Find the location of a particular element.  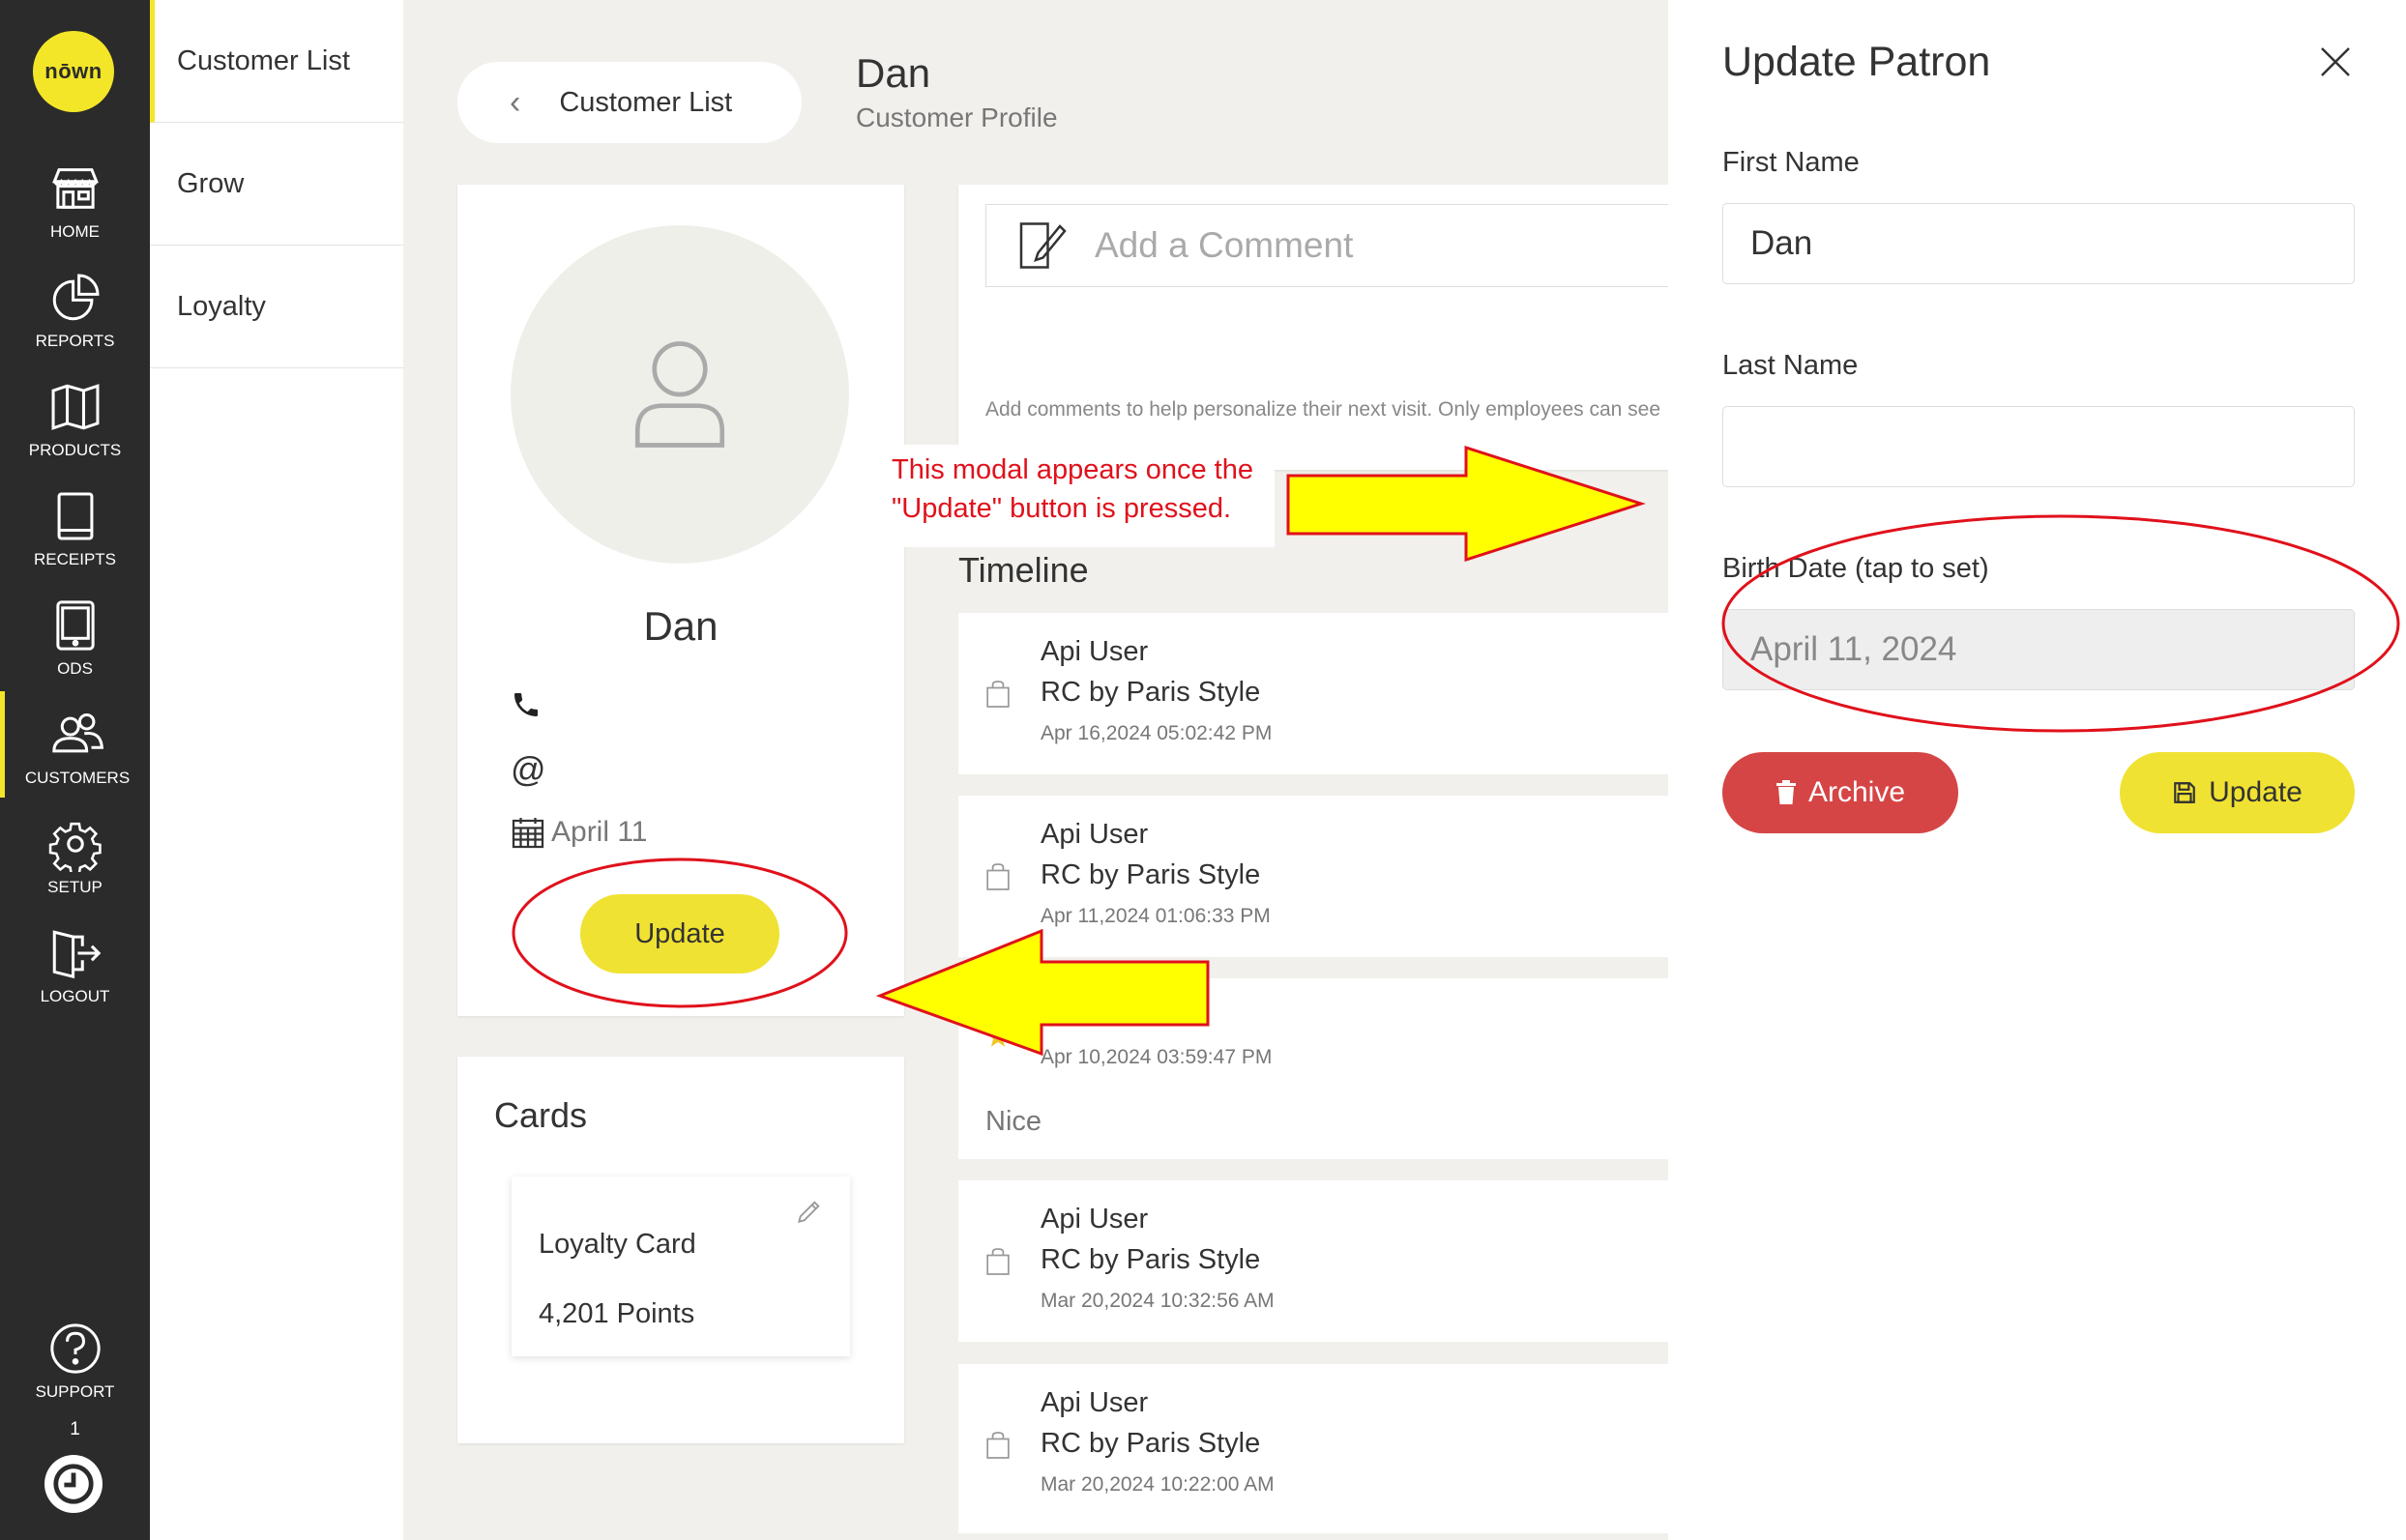

profile-birthday-row: April 11 is located at coordinates (579, 832).